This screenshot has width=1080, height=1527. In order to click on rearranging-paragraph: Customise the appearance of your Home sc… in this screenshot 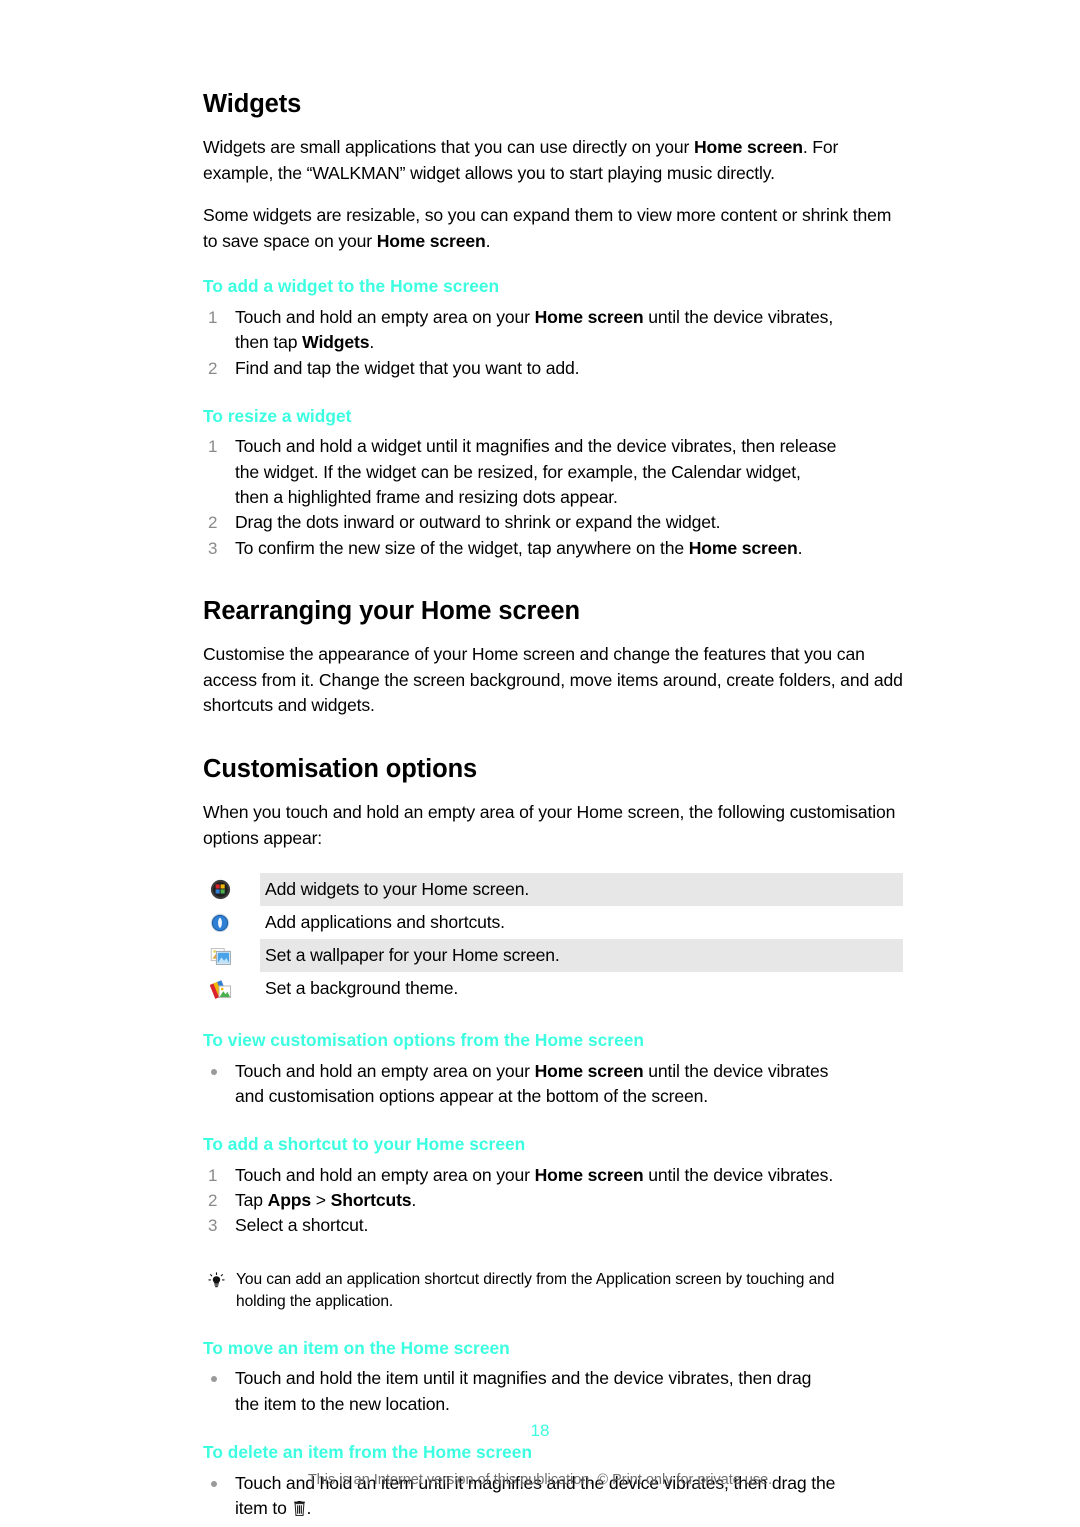, I will do `click(553, 680)`.